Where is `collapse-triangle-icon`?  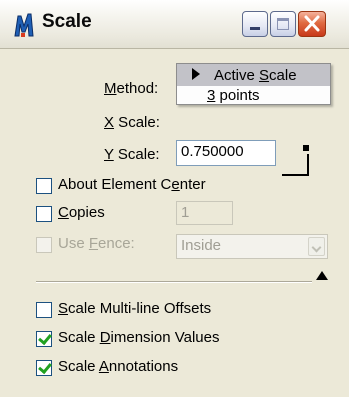
collapse-triangle-icon is located at coordinates (322, 275).